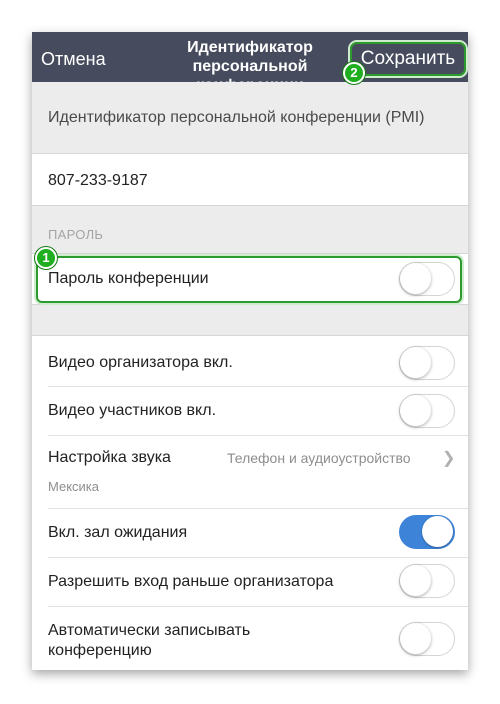 Image resolution: width=500 pixels, height=704 pixels. What do you see at coordinates (191, 581) in the screenshot?
I see `join-before-host-label: Разрешить вход раньше организатора` at bounding box center [191, 581].